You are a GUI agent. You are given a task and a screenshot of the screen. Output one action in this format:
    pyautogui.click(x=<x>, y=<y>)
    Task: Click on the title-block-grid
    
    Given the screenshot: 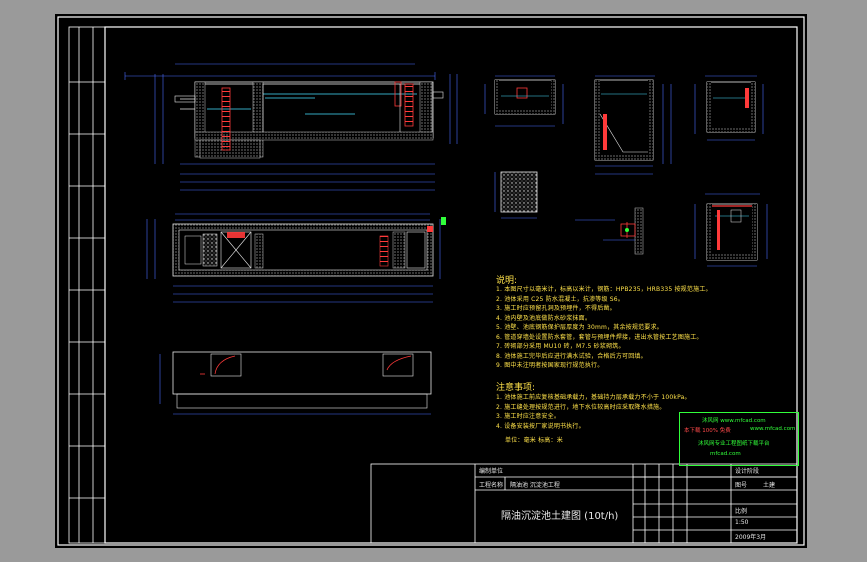 What is the action you would take?
    pyautogui.click(x=584, y=503)
    